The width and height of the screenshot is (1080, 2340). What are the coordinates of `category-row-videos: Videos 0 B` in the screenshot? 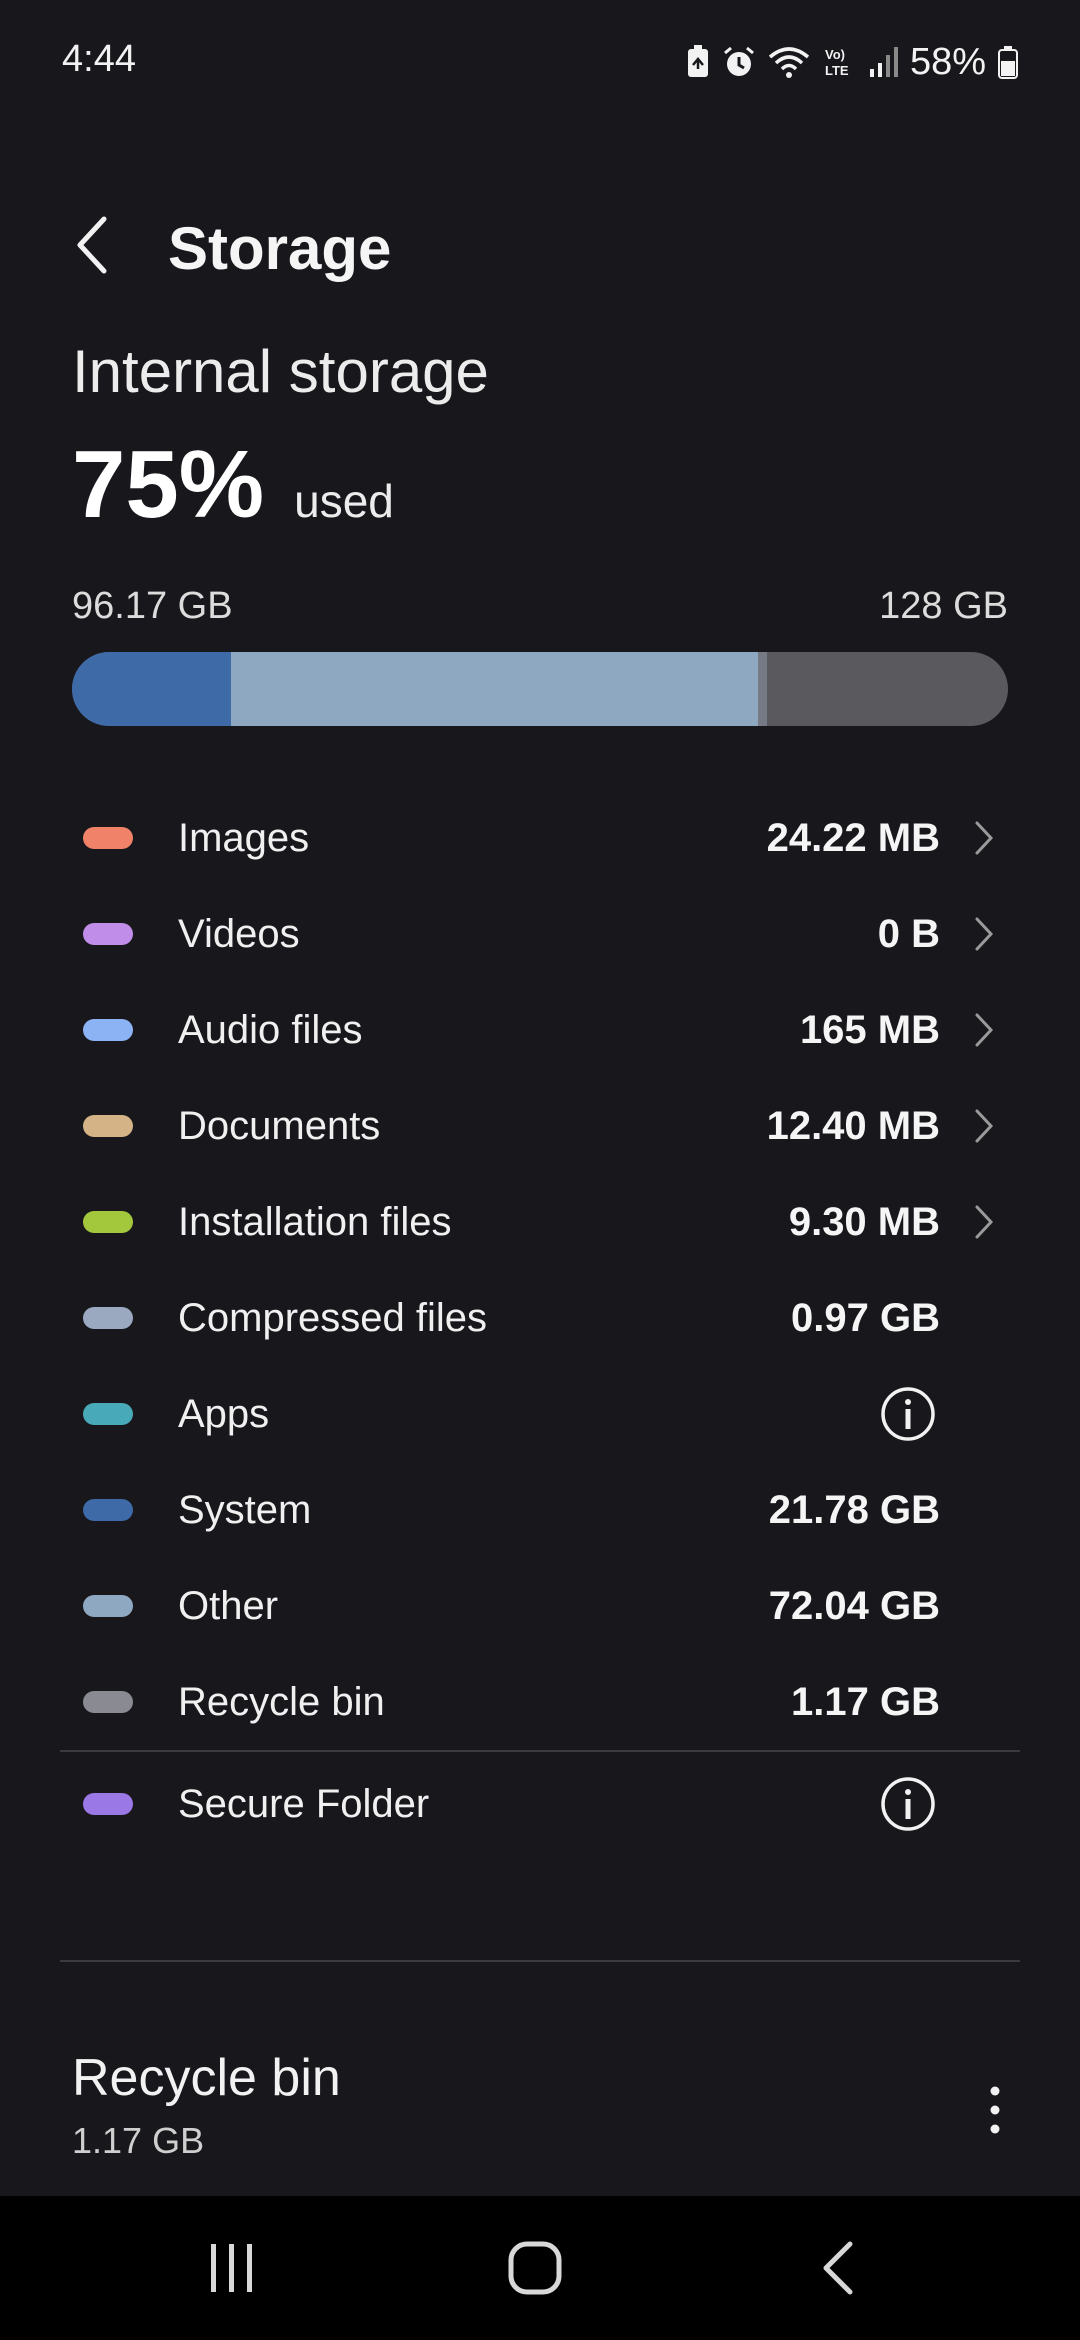 It's located at (540, 934).